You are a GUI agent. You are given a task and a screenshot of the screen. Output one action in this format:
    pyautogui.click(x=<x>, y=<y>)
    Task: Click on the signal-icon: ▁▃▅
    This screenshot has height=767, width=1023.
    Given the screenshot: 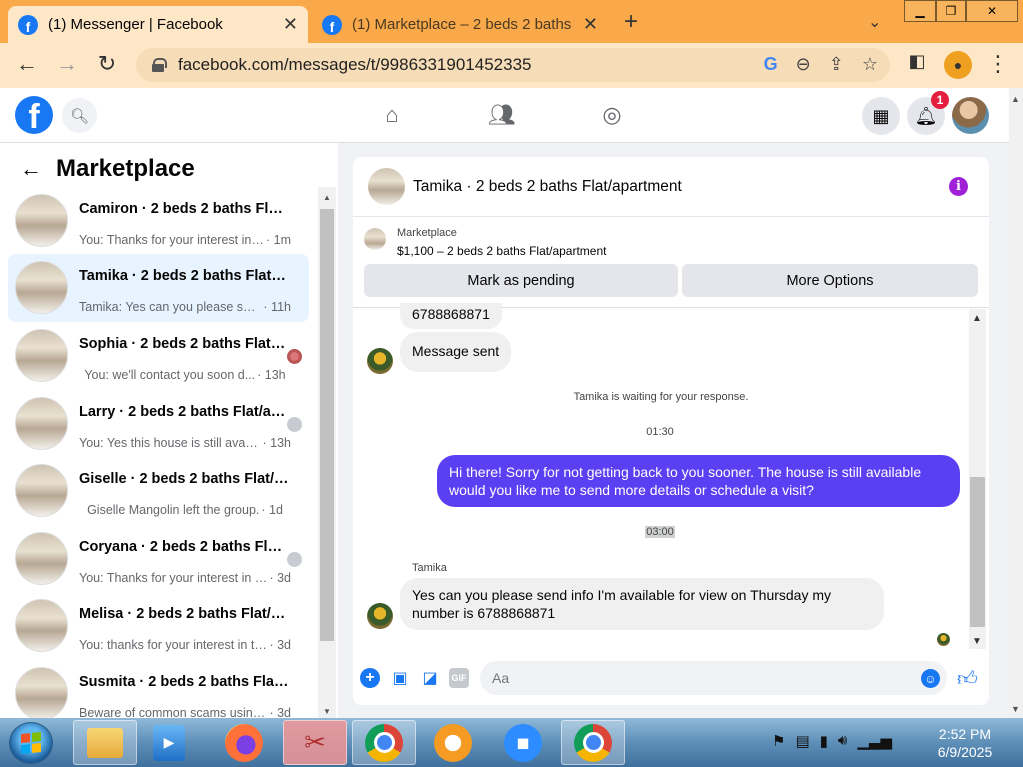 What is the action you would take?
    pyautogui.click(x=874, y=741)
    